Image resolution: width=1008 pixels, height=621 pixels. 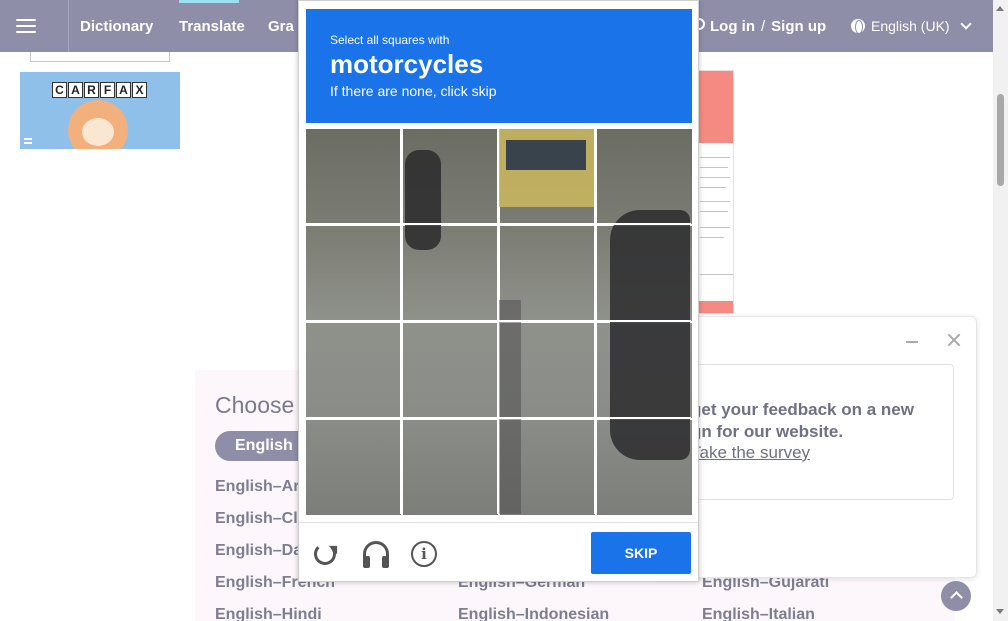 I want to click on carfax-logo: C A R F A X, so click(x=99, y=90).